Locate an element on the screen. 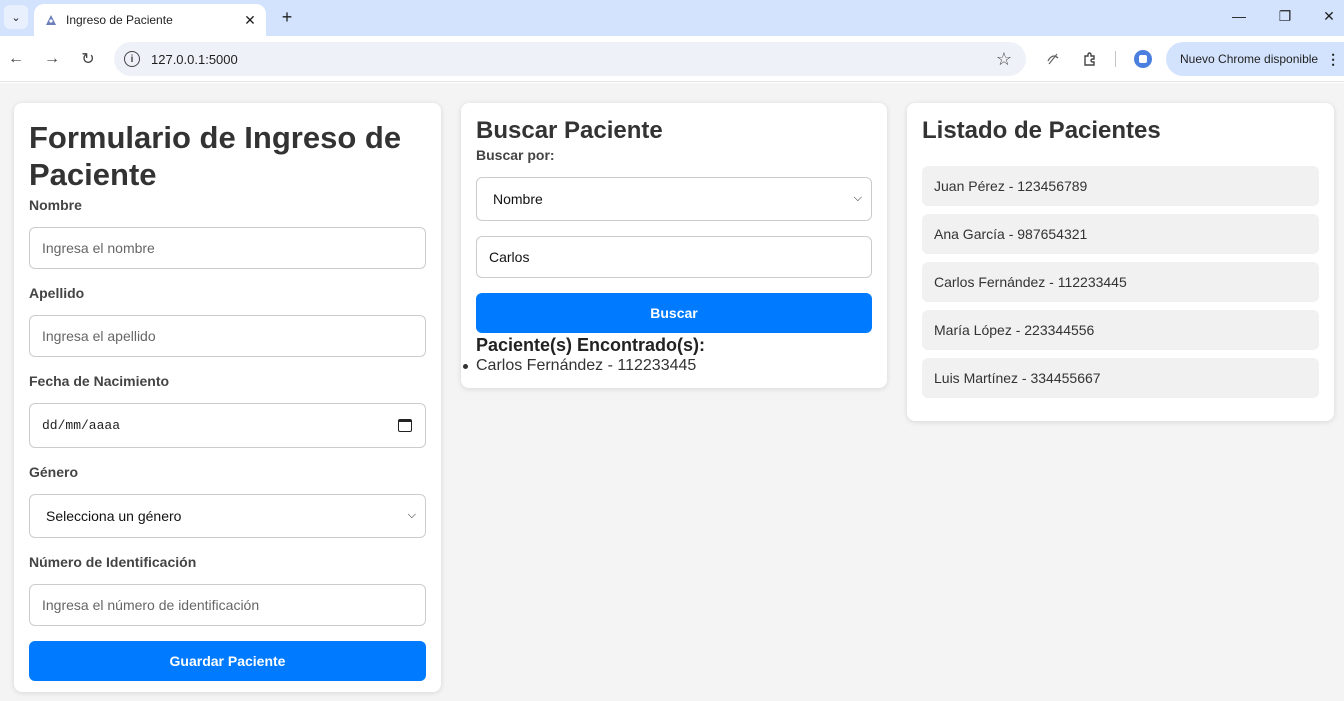  search-by-selected: Nombre is located at coordinates (518, 199).